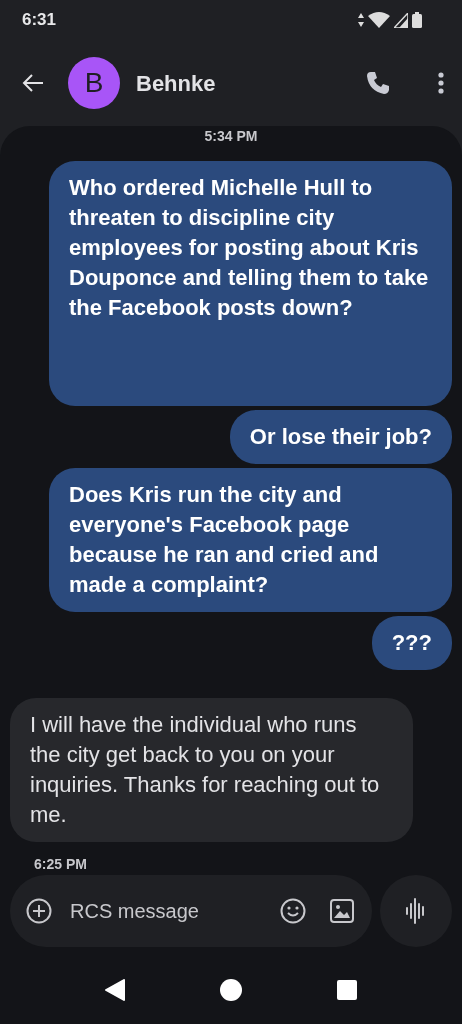 This screenshot has height=1024, width=462. I want to click on add-icon, so click(39, 911).